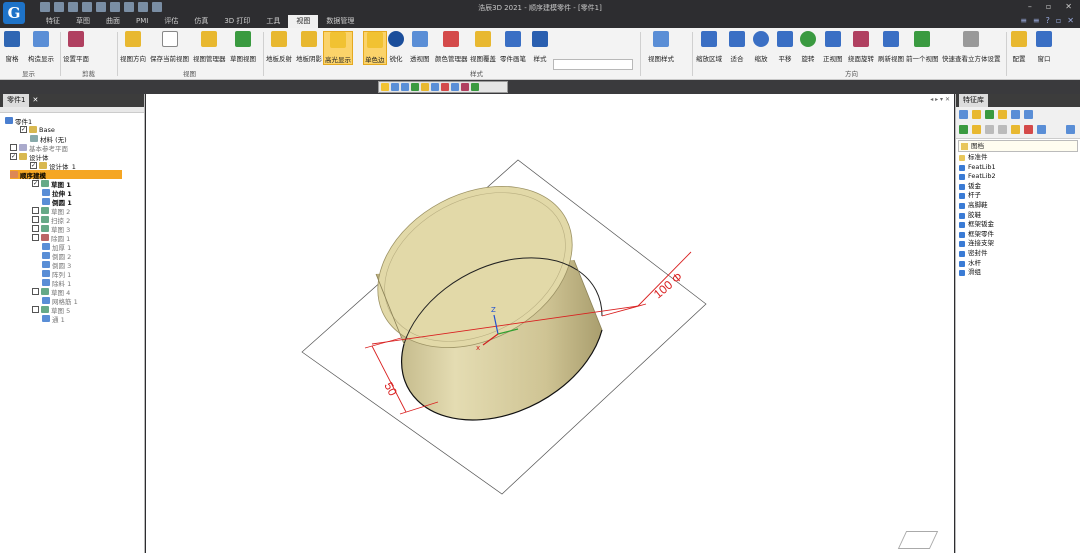 The image size is (1080, 553). Describe the element at coordinates (451, 47) in the screenshot. I see `color-manager-button: 颜色管理器` at that location.